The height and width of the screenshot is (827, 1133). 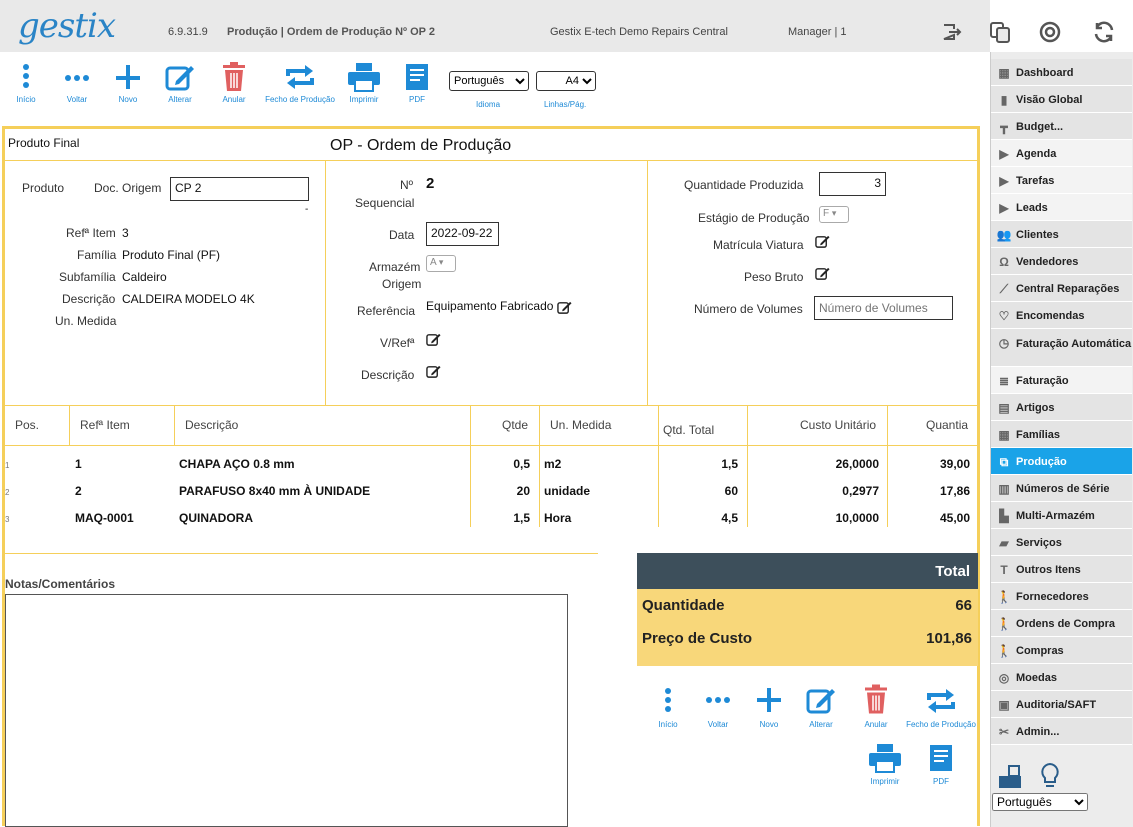 I want to click on anular-bottom-button: Anular, so click(x=876, y=706).